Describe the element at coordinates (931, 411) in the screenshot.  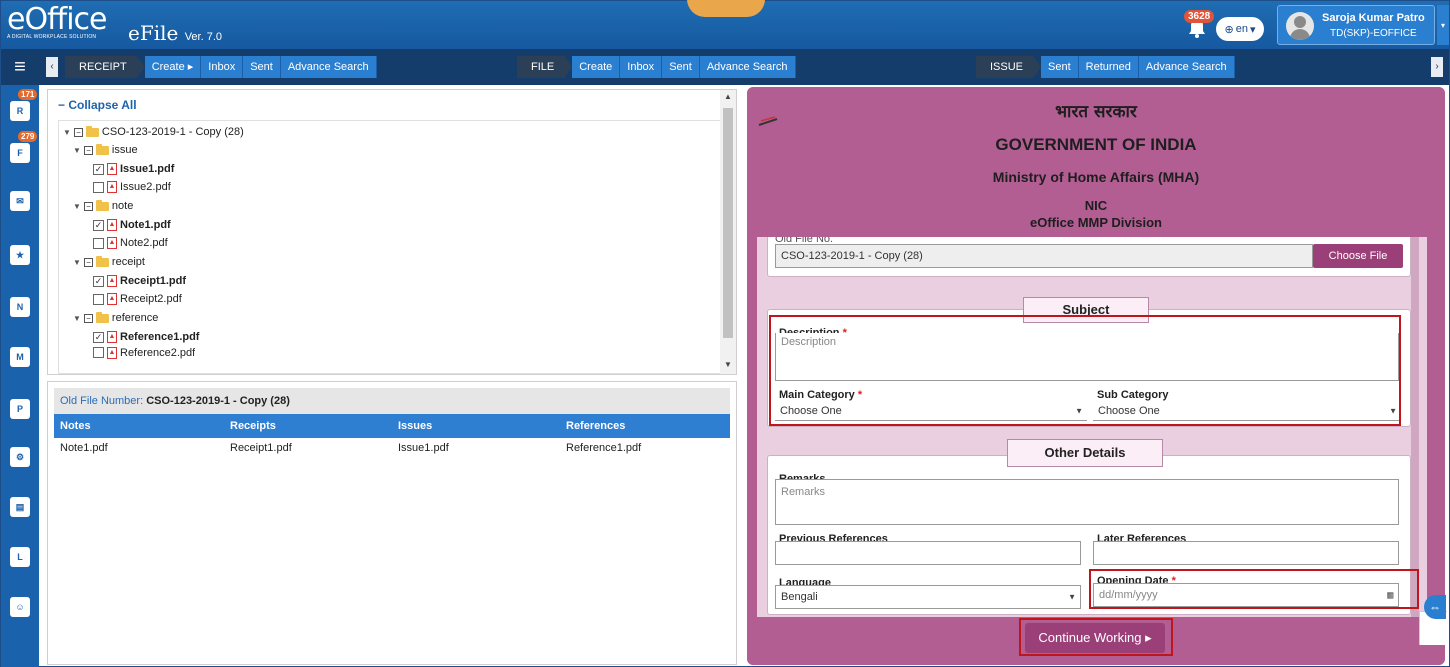
I see `main-category-select: Choose One ▼` at that location.